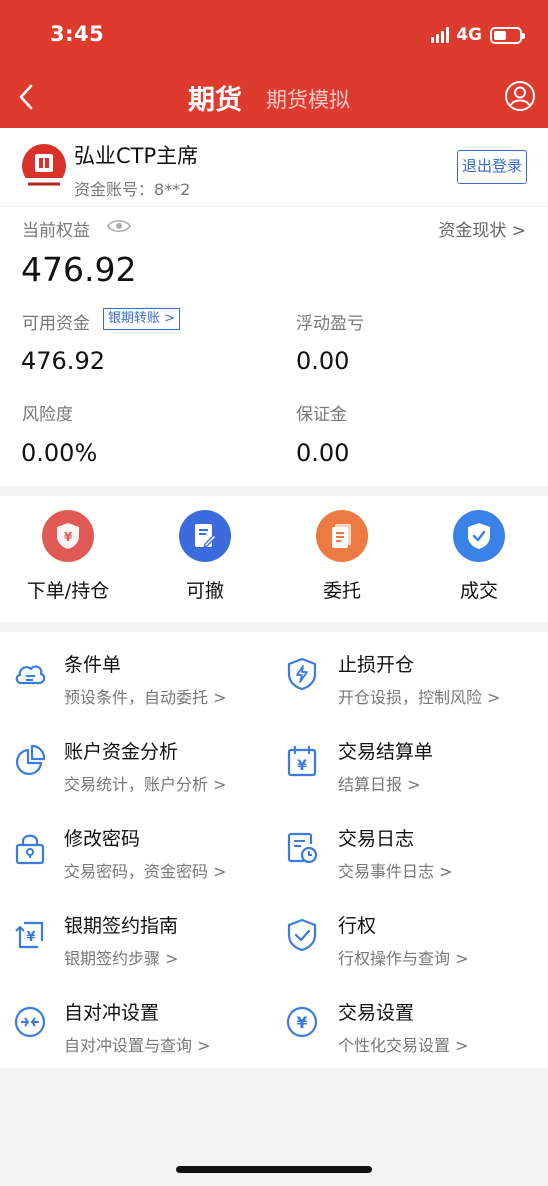 The width and height of the screenshot is (548, 1186). What do you see at coordinates (137, 675) in the screenshot?
I see `function-conditional-order: 条件单 预设条件，自动委托 >` at bounding box center [137, 675].